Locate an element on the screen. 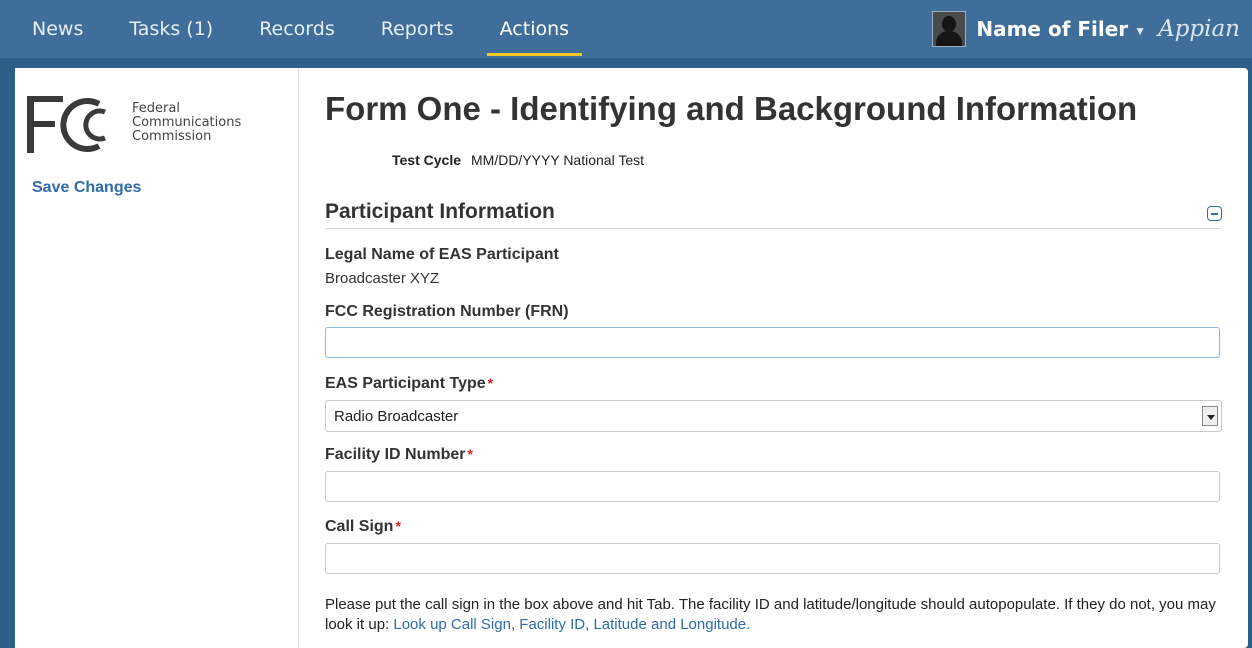  logo-line: Commission is located at coordinates (172, 136).